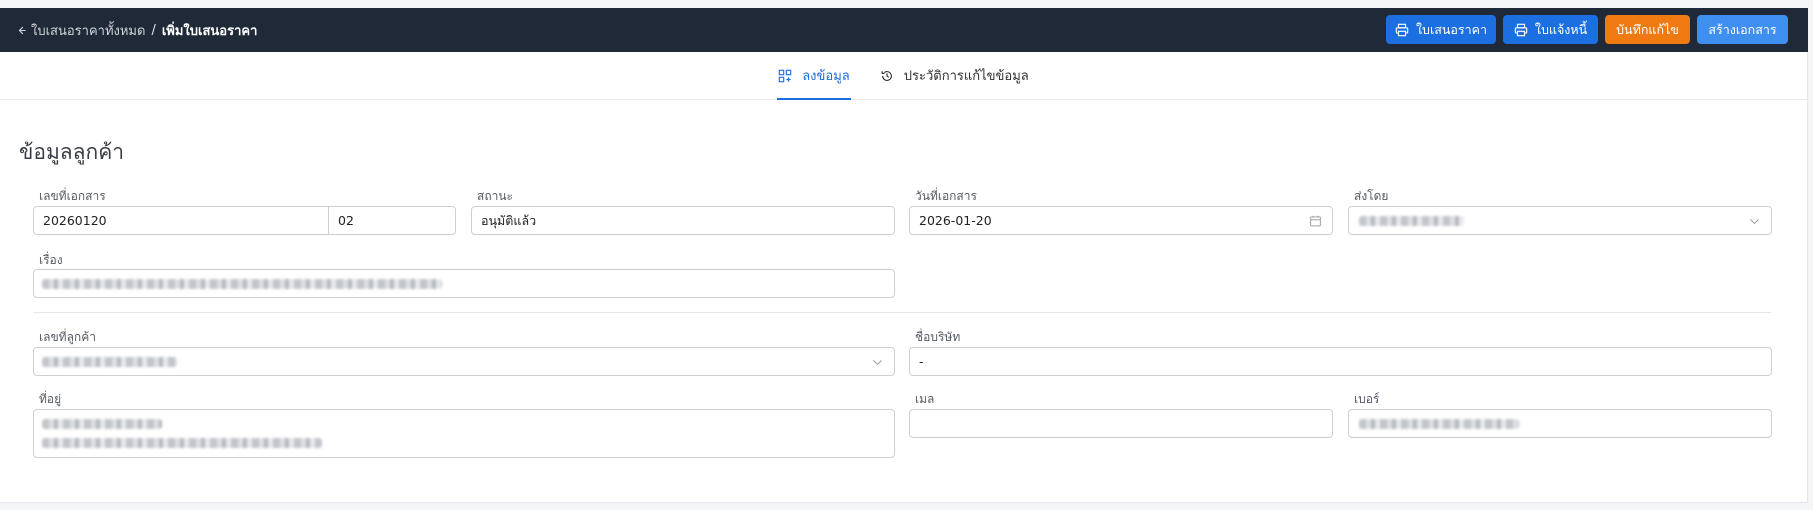 The height and width of the screenshot is (510, 1813). Describe the element at coordinates (495, 196) in the screenshot. I see `status-label: สถานะ` at that location.